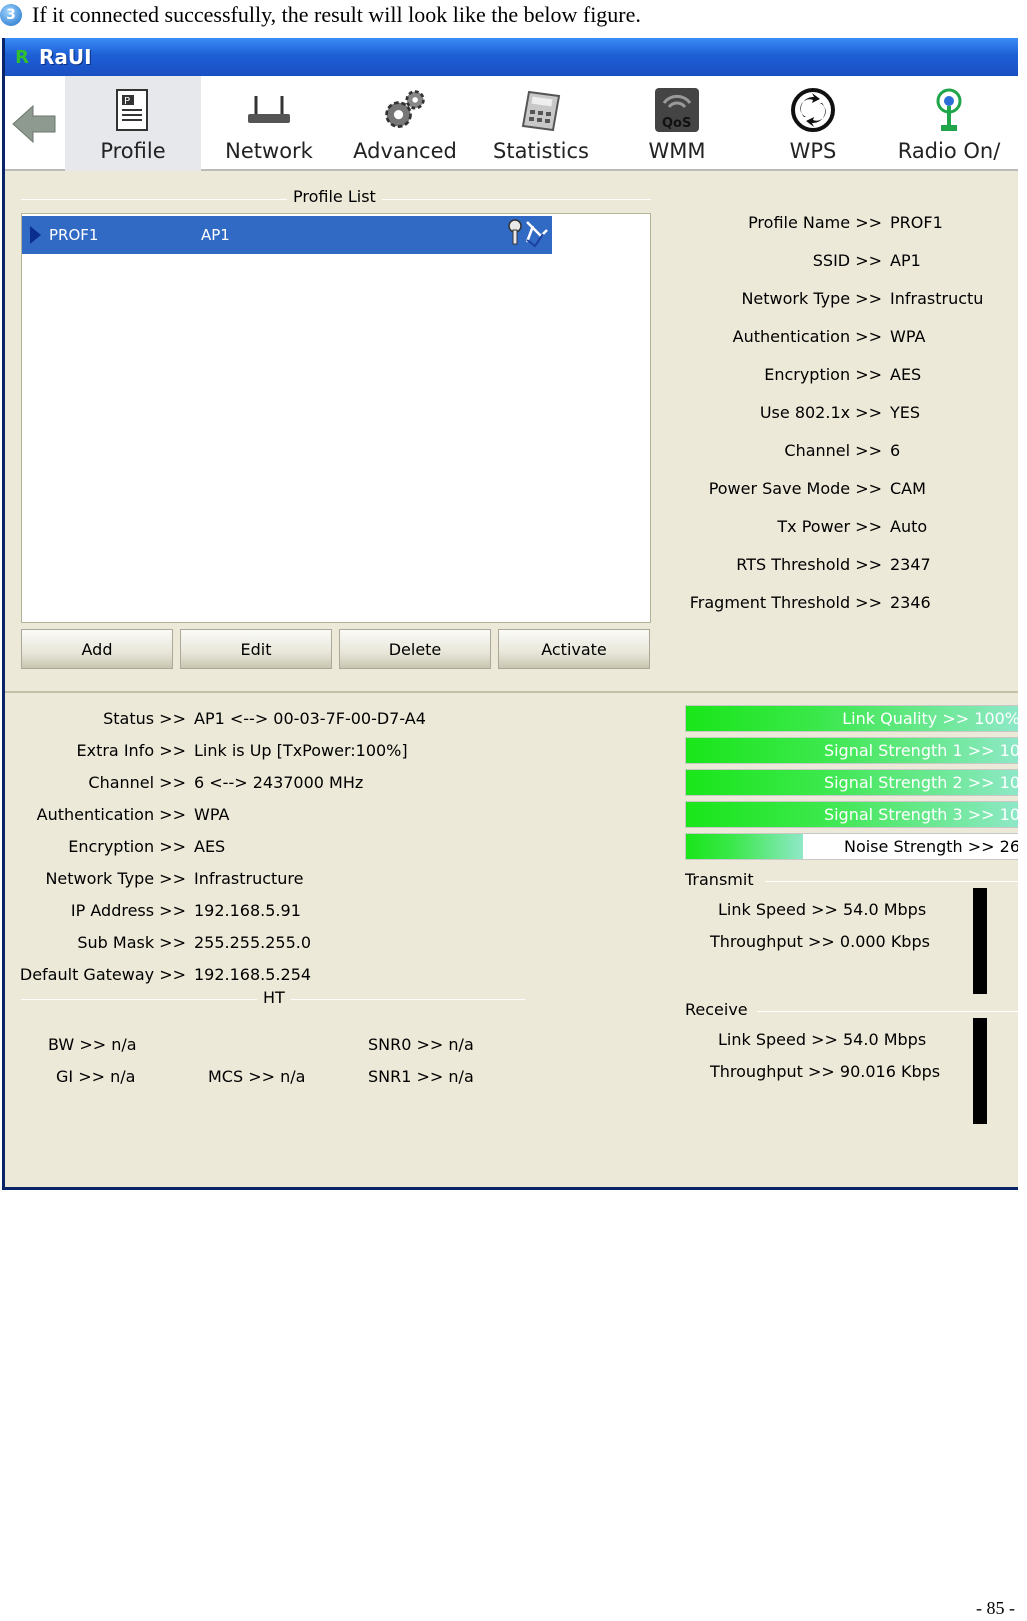 The height and width of the screenshot is (1621, 1027). Describe the element at coordinates (930, 718) in the screenshot. I see `signal-bar-label: Link Quality >> 100%` at that location.